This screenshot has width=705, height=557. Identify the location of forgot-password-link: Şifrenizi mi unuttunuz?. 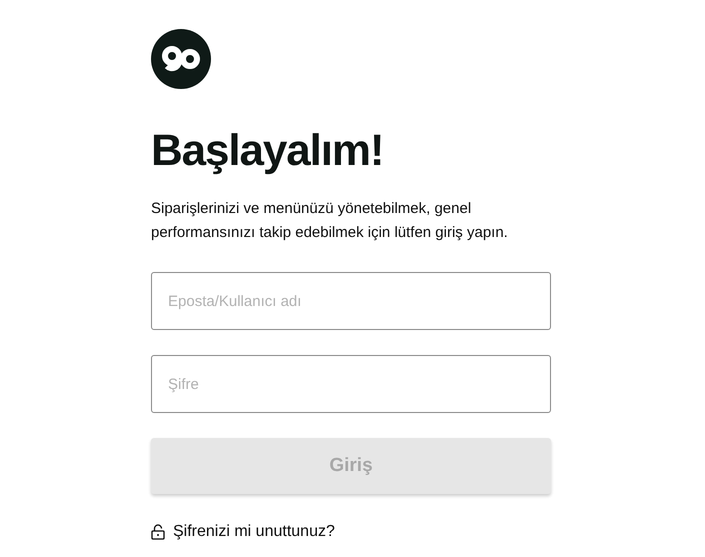
(254, 532).